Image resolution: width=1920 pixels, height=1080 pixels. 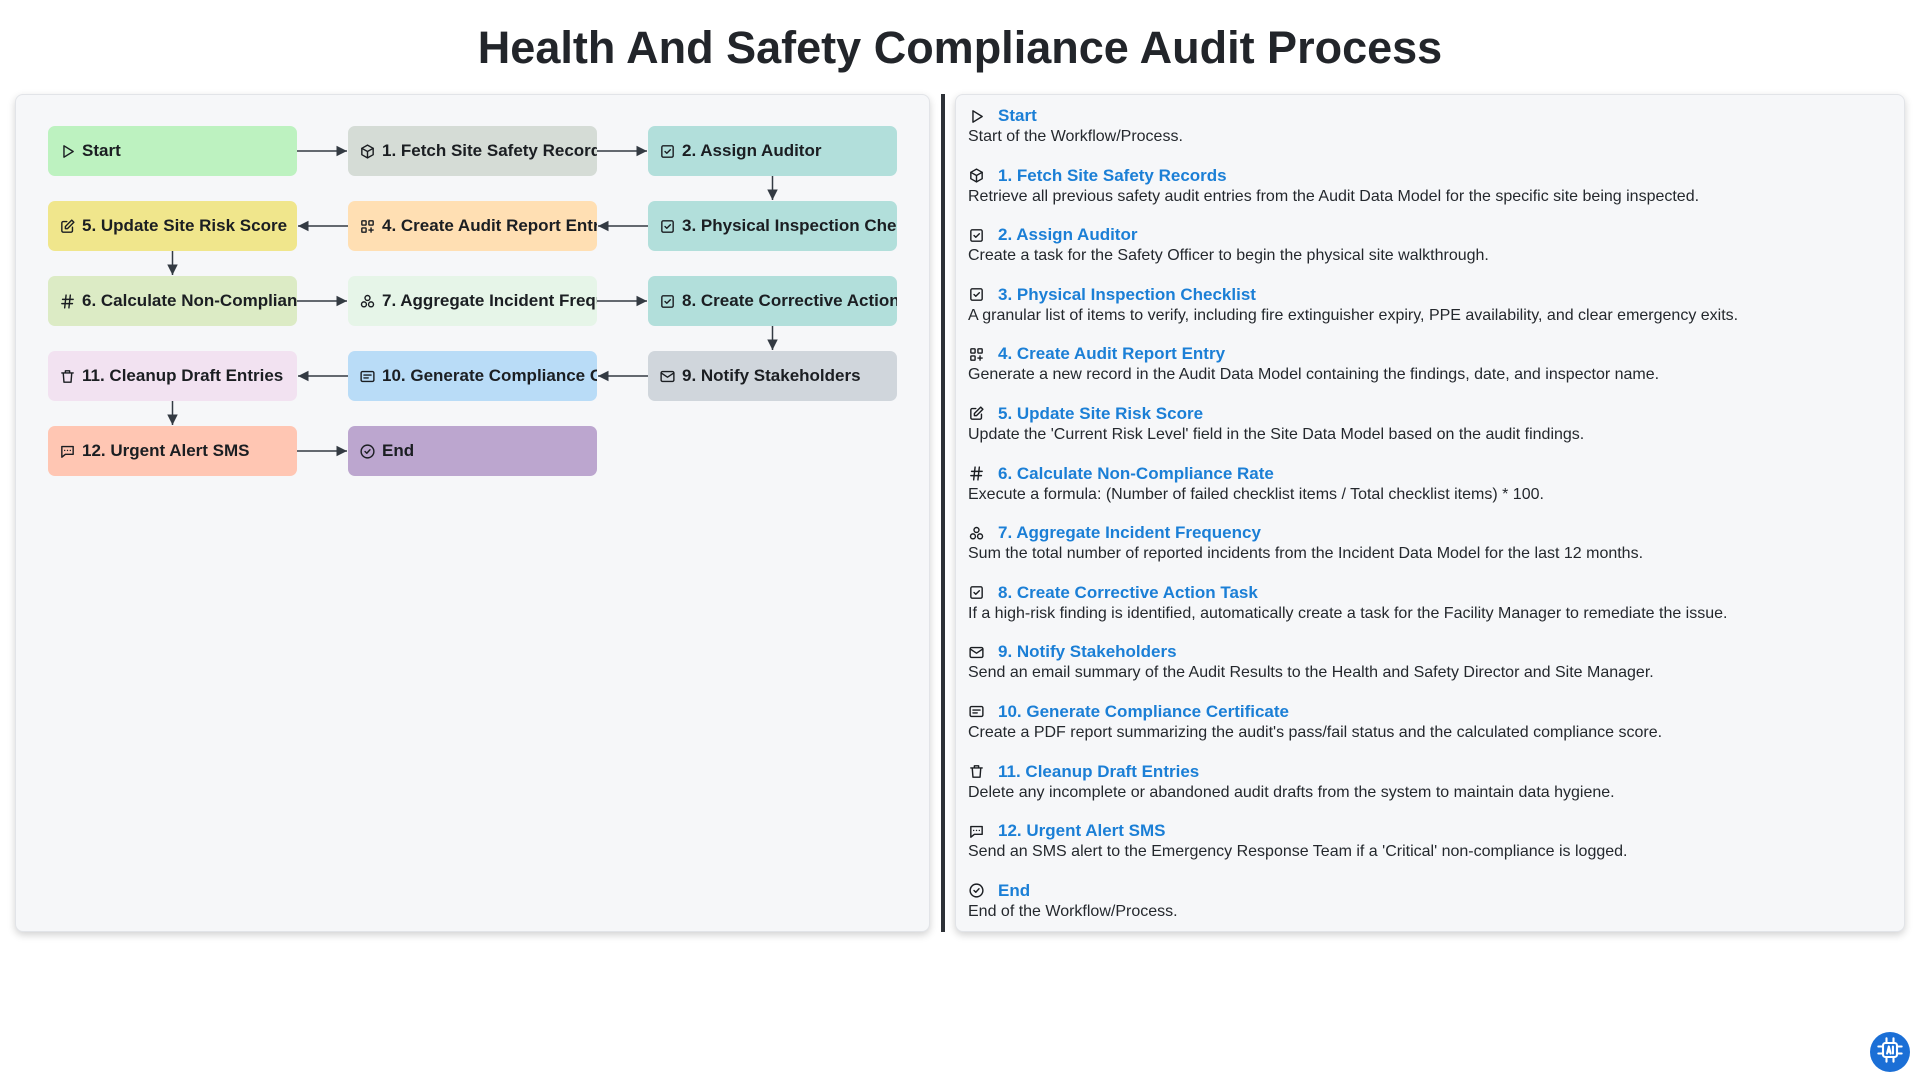 I want to click on message-icon, so click(x=976, y=831).